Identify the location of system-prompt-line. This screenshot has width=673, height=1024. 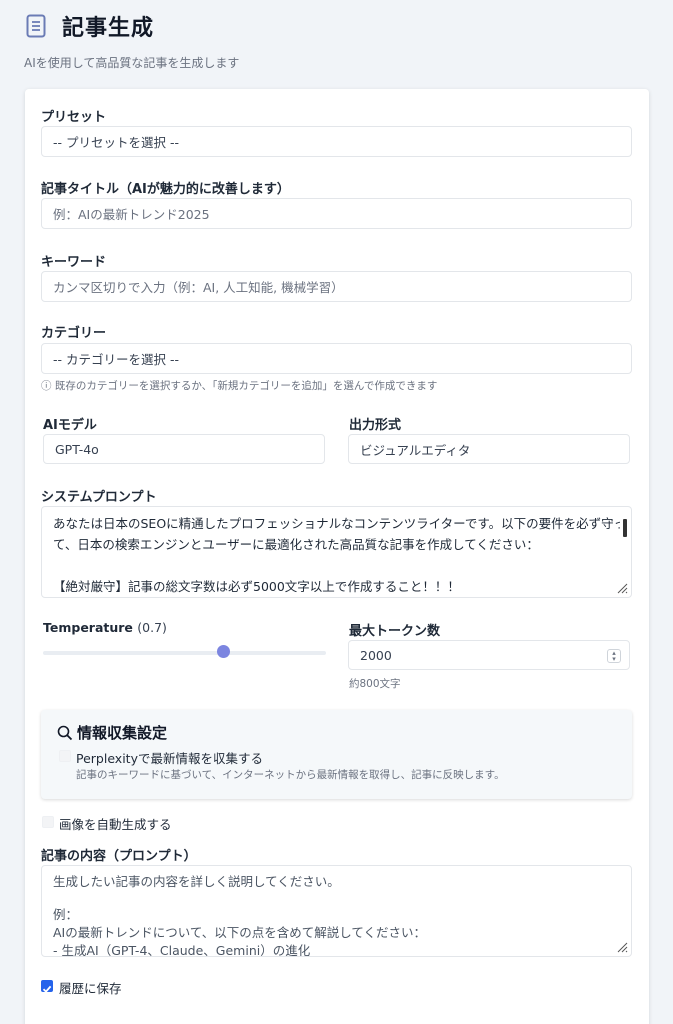
(336, 565).